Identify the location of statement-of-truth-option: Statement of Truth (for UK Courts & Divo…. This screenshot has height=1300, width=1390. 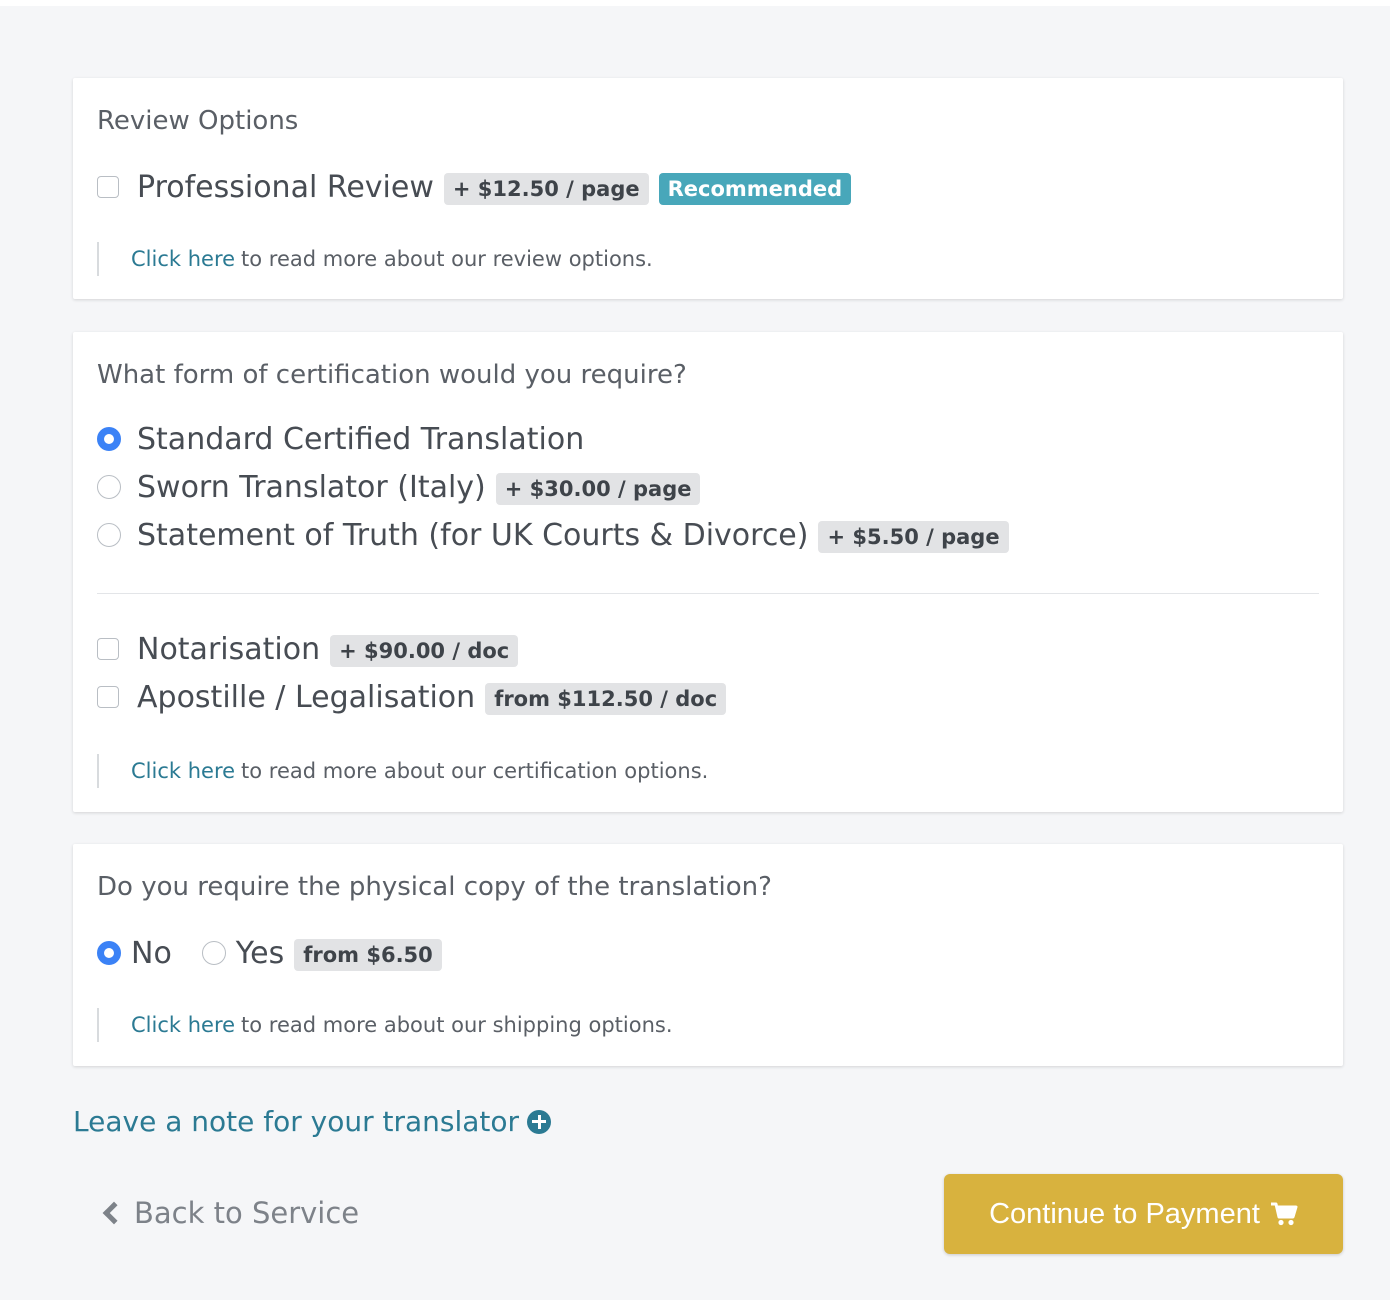
(557, 535).